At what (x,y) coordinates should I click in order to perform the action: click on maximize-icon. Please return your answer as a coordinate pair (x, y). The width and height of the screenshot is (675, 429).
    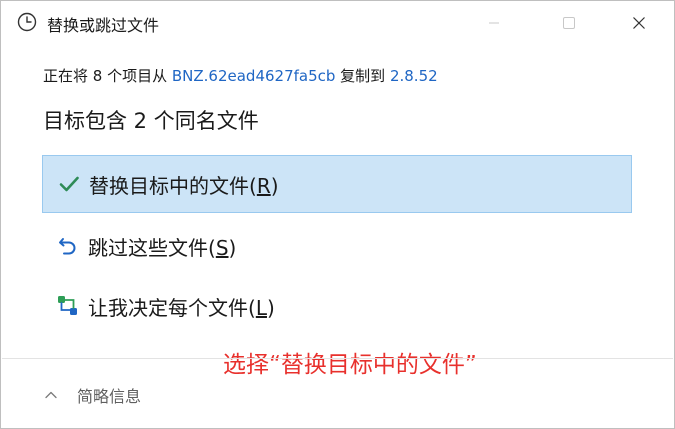
    Looking at the image, I should click on (569, 23).